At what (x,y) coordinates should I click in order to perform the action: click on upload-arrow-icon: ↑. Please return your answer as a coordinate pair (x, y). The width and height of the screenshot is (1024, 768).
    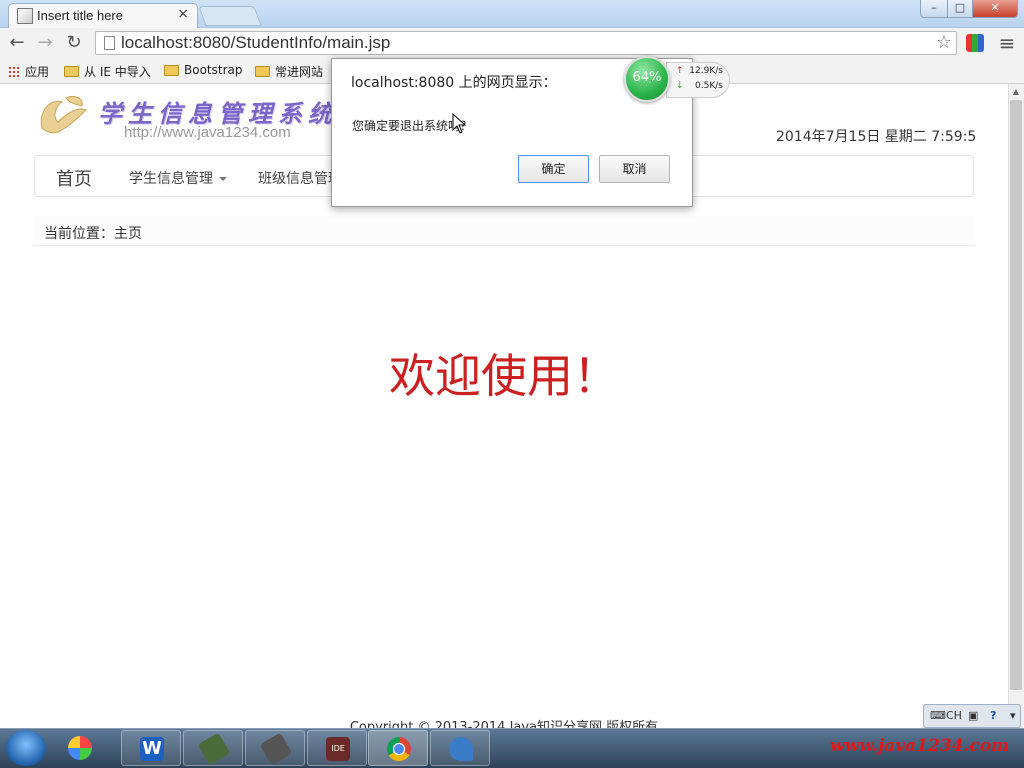
    Looking at the image, I should click on (680, 71).